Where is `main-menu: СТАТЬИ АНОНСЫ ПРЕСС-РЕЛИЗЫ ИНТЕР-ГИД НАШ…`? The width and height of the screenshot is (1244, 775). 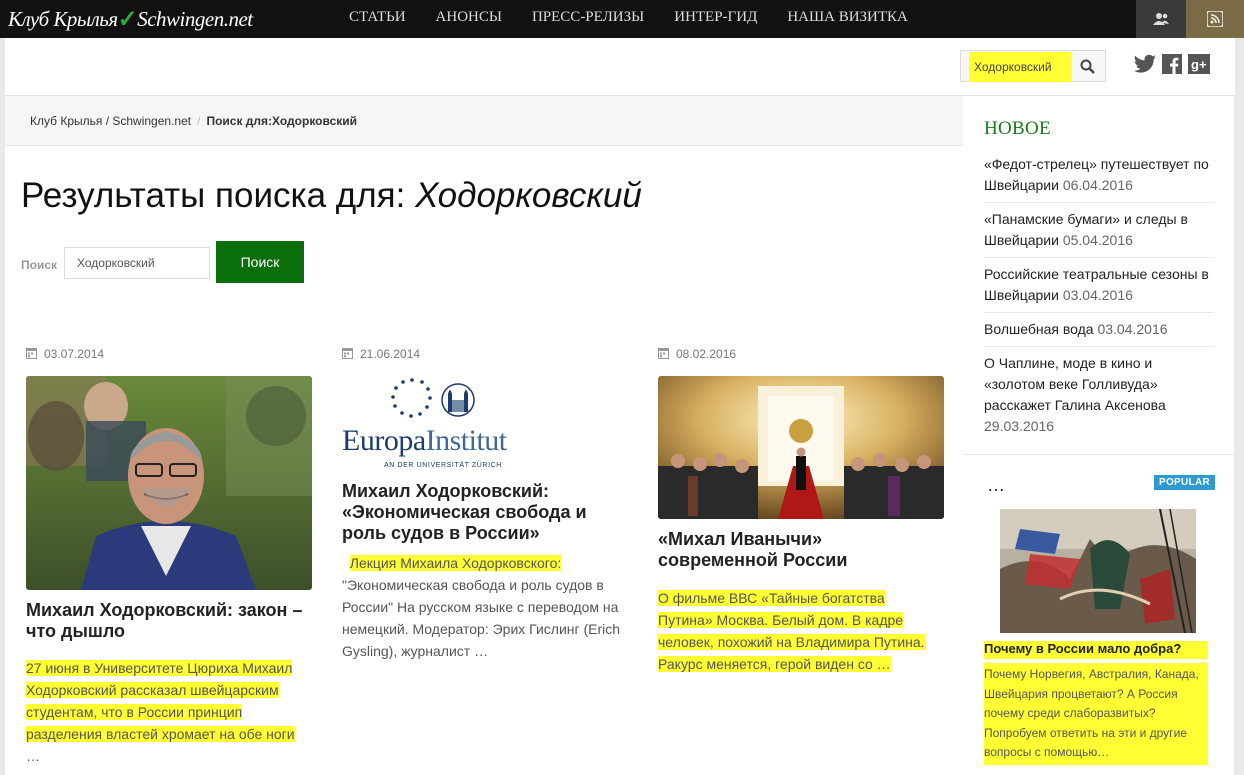
main-menu: СТАТЬИ АНОНСЫ ПРЕСС-РЕЛИЗЫ ИНТЕР-ГИД НАШ… is located at coordinates (628, 19).